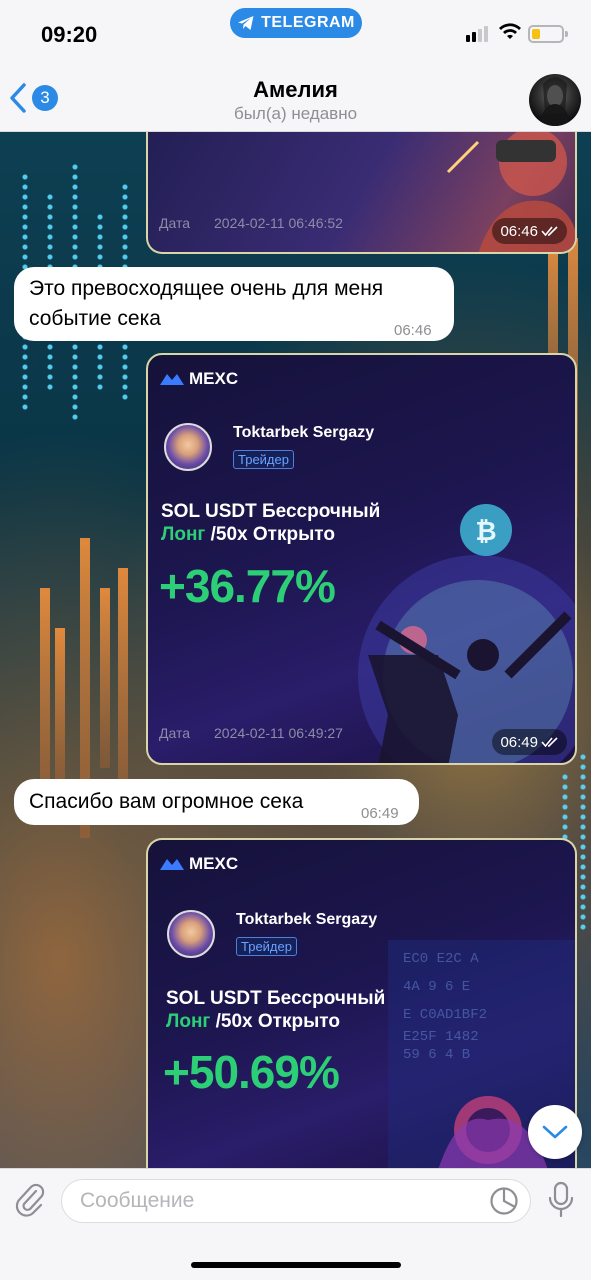 The height and width of the screenshot is (1280, 591). What do you see at coordinates (519, 742) in the screenshot?
I see `message-time-text: 06:49` at bounding box center [519, 742].